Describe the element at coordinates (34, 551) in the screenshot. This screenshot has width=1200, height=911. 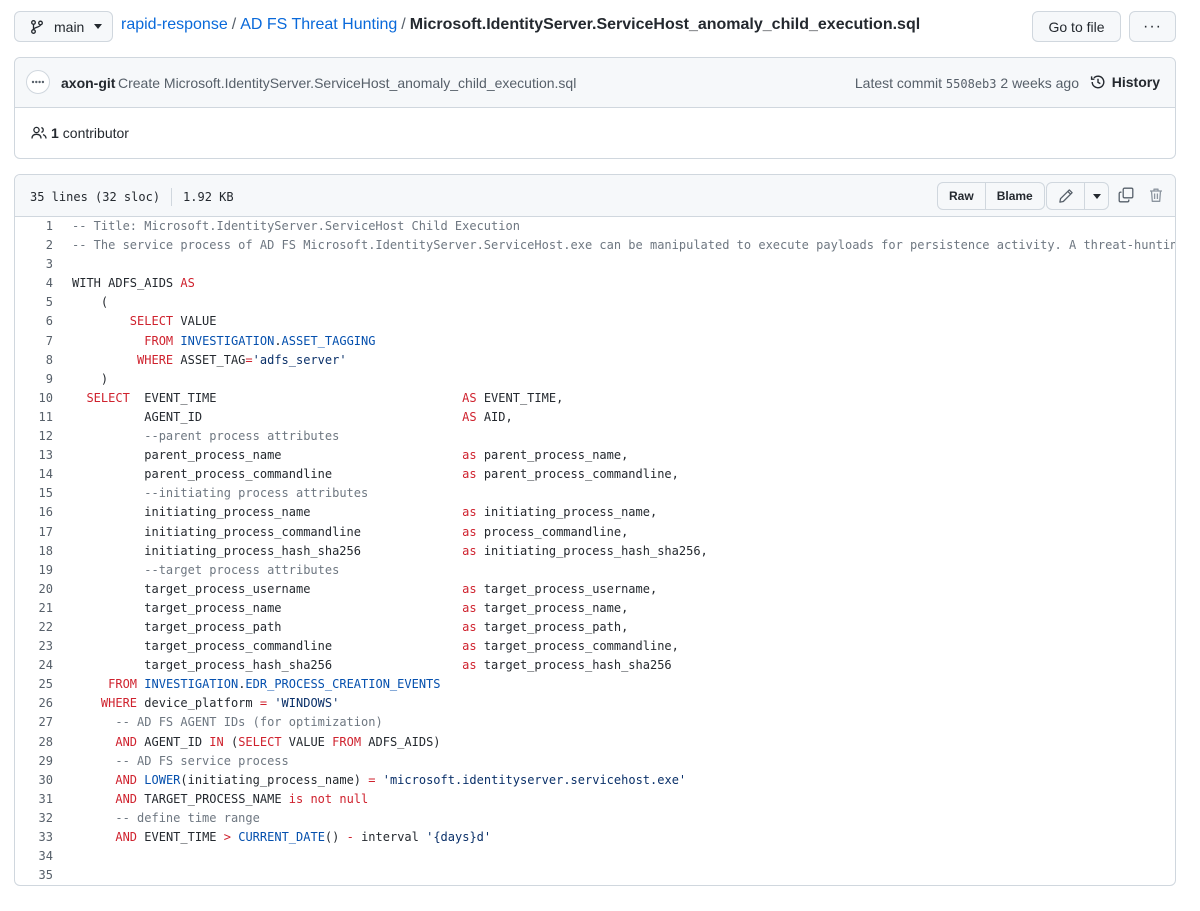
I see `line-number: 18` at that location.